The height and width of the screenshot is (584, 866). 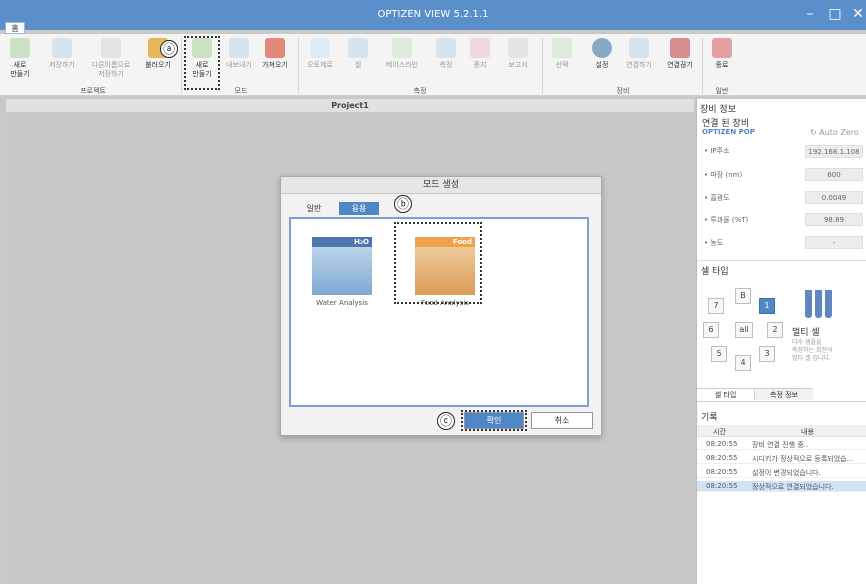 I want to click on new-file-icon, so click(x=20, y=48).